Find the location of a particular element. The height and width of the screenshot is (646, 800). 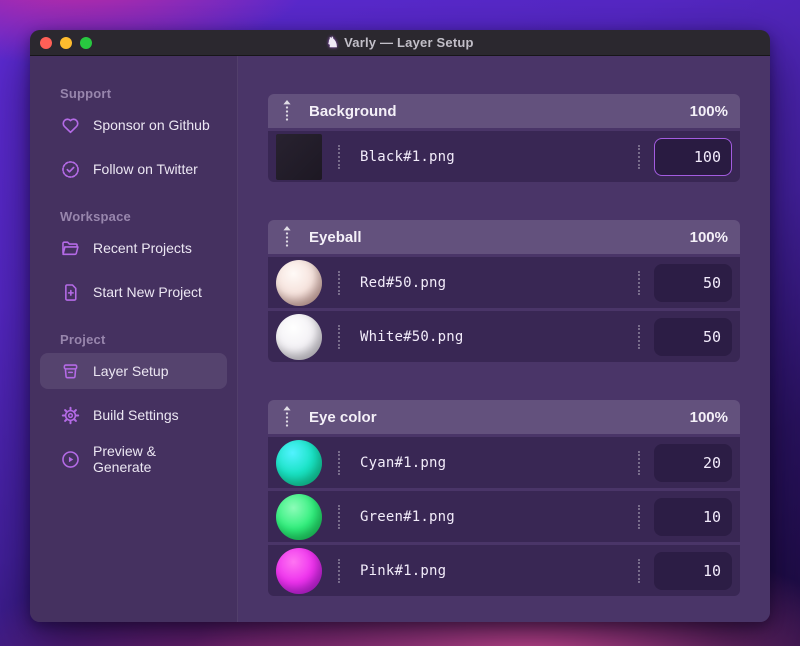

sidebar-item-preview-generate: Preview & Generate is located at coordinates (133, 459).